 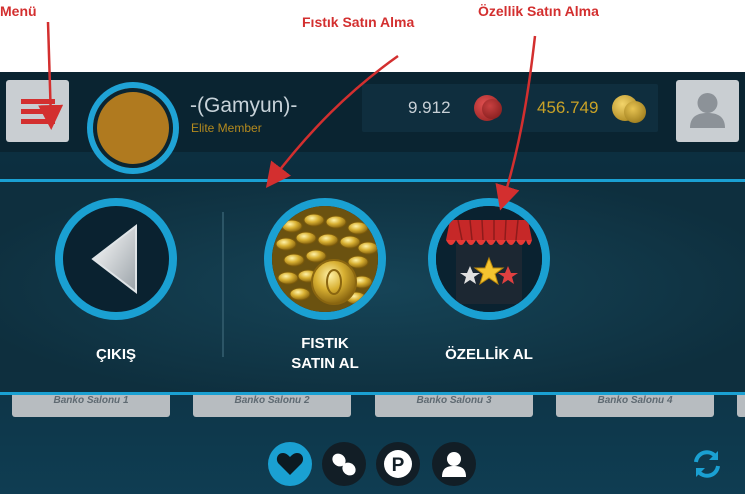 I want to click on arrow-peanut, so click(x=332, y=121).